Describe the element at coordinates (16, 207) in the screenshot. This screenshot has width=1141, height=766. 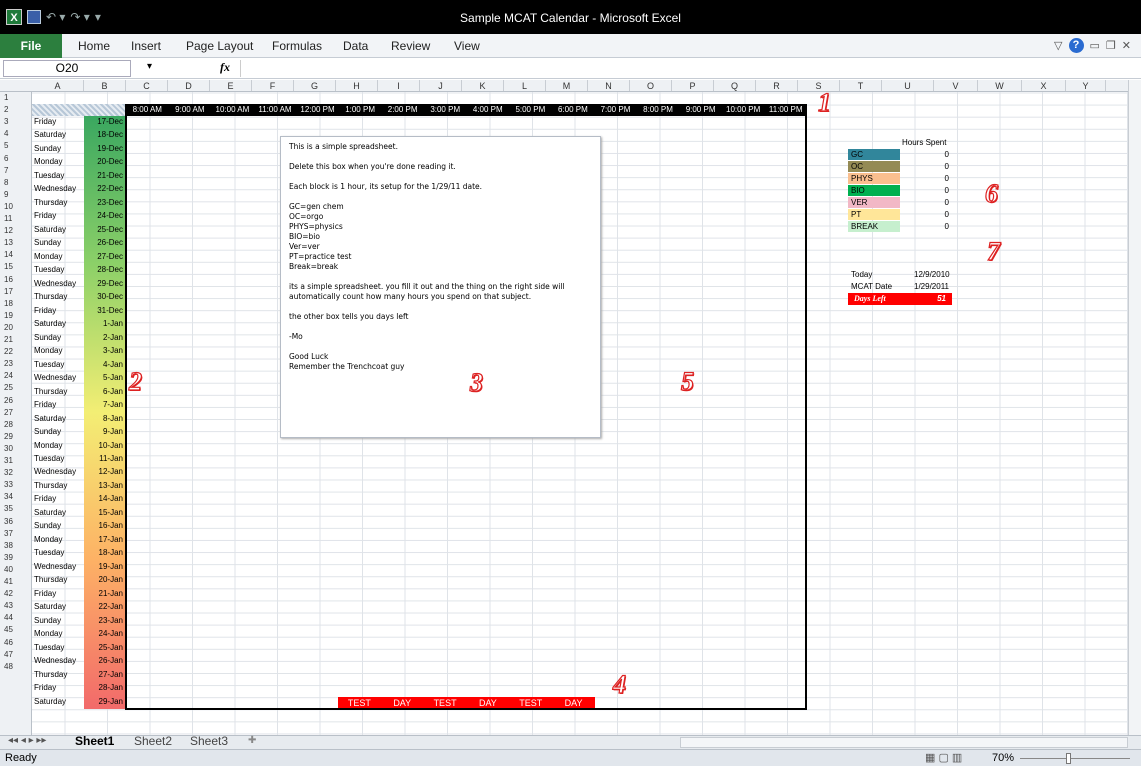
I see `row-header: 10` at that location.